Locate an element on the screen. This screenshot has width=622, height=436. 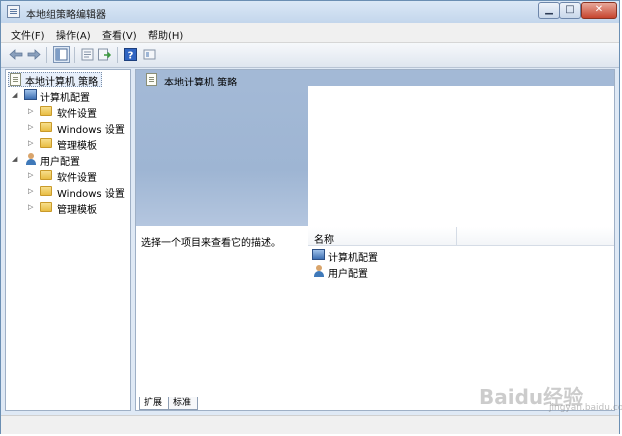
minimize-button: ▁ is located at coordinates (549, 10).